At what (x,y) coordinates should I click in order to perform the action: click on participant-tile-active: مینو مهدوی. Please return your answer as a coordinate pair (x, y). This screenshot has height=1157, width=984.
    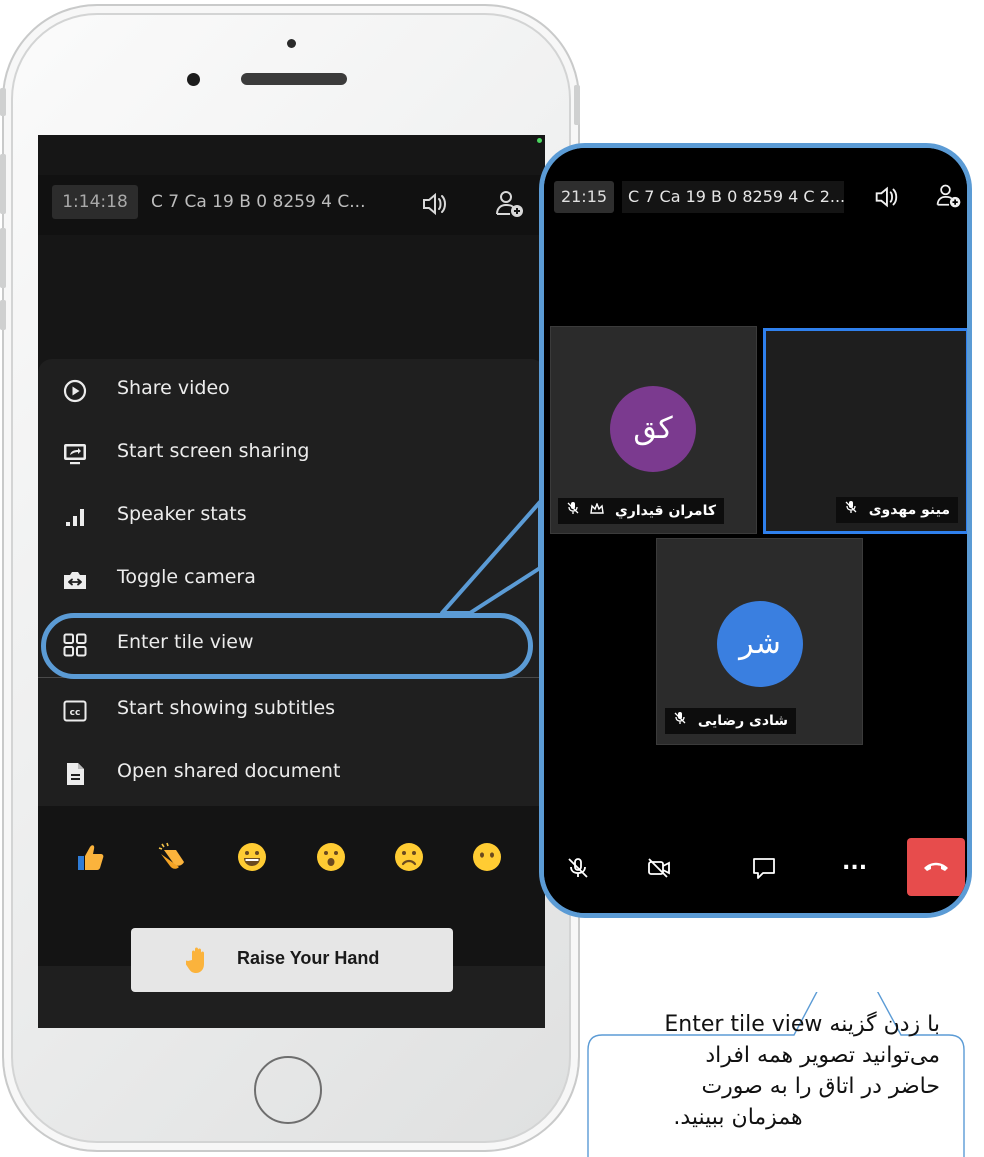
    Looking at the image, I should click on (865, 431).